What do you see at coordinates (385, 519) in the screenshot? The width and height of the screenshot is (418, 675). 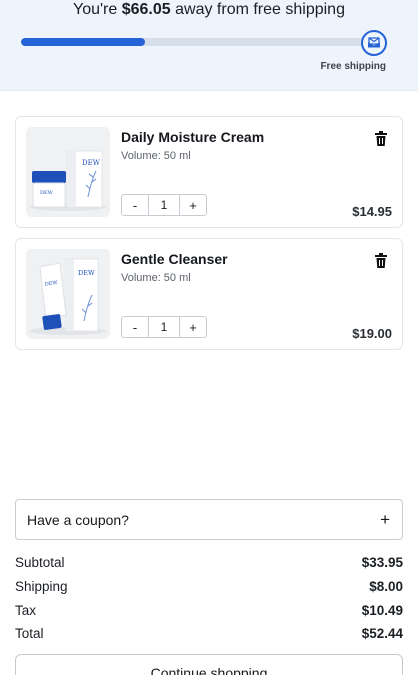 I see `plus-icon: +` at bounding box center [385, 519].